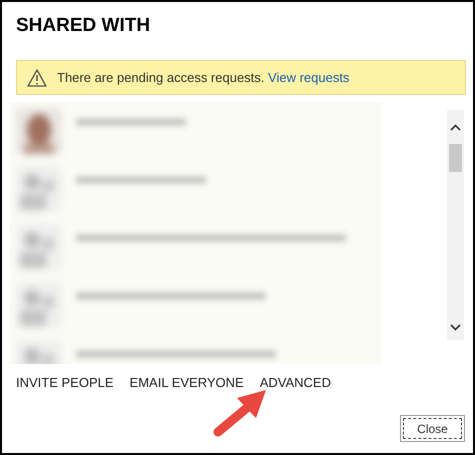  I want to click on banner-message: There are pending access requests. View requests, so click(203, 77).